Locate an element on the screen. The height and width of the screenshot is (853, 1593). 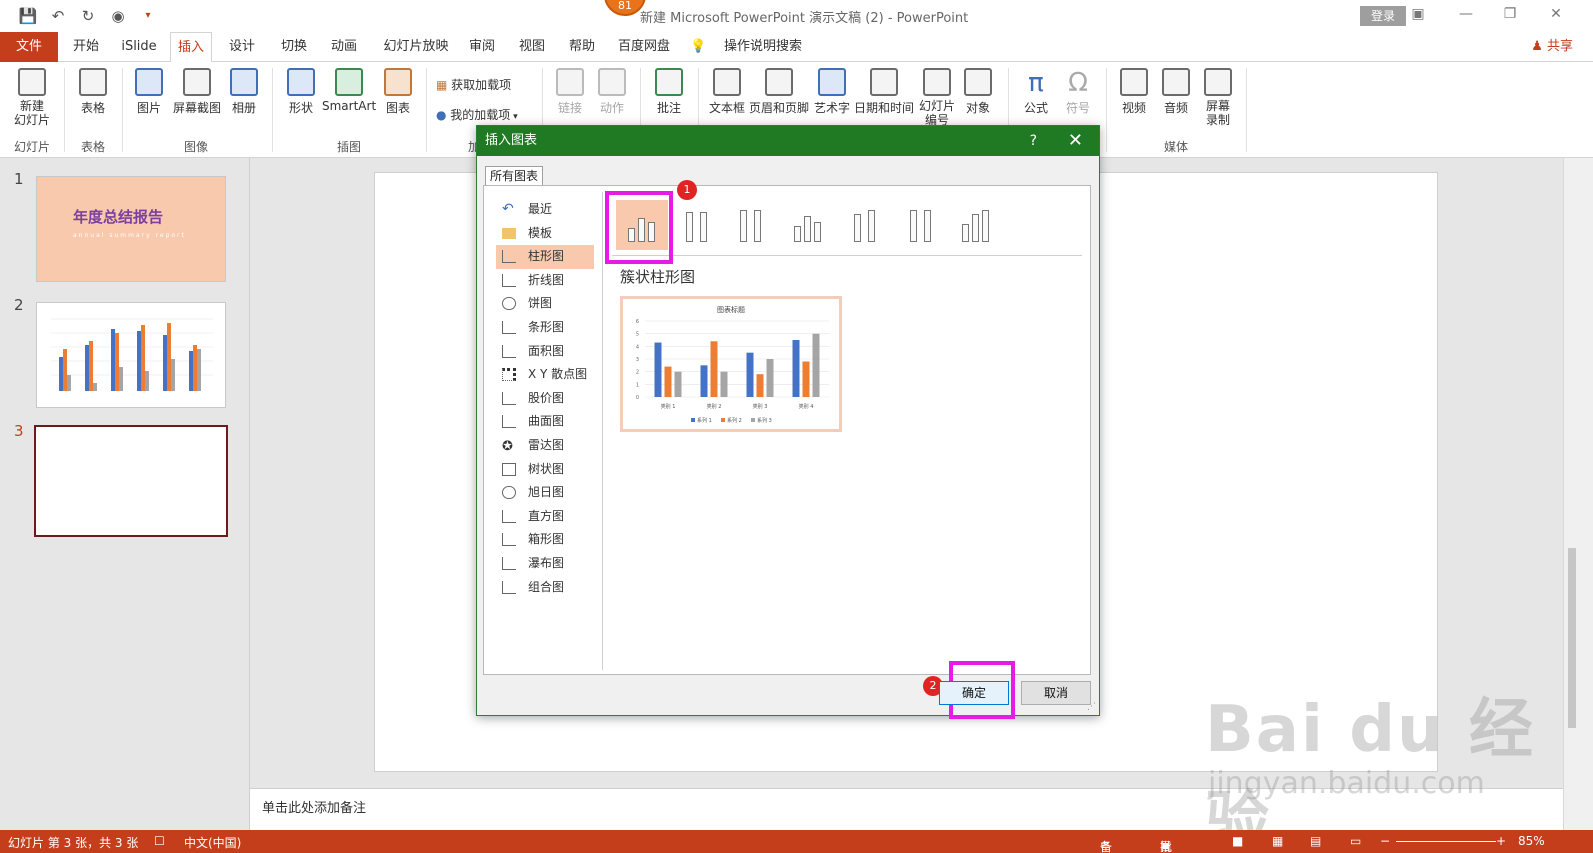
category-waterfall: 瀑布图 is located at coordinates (545, 564).